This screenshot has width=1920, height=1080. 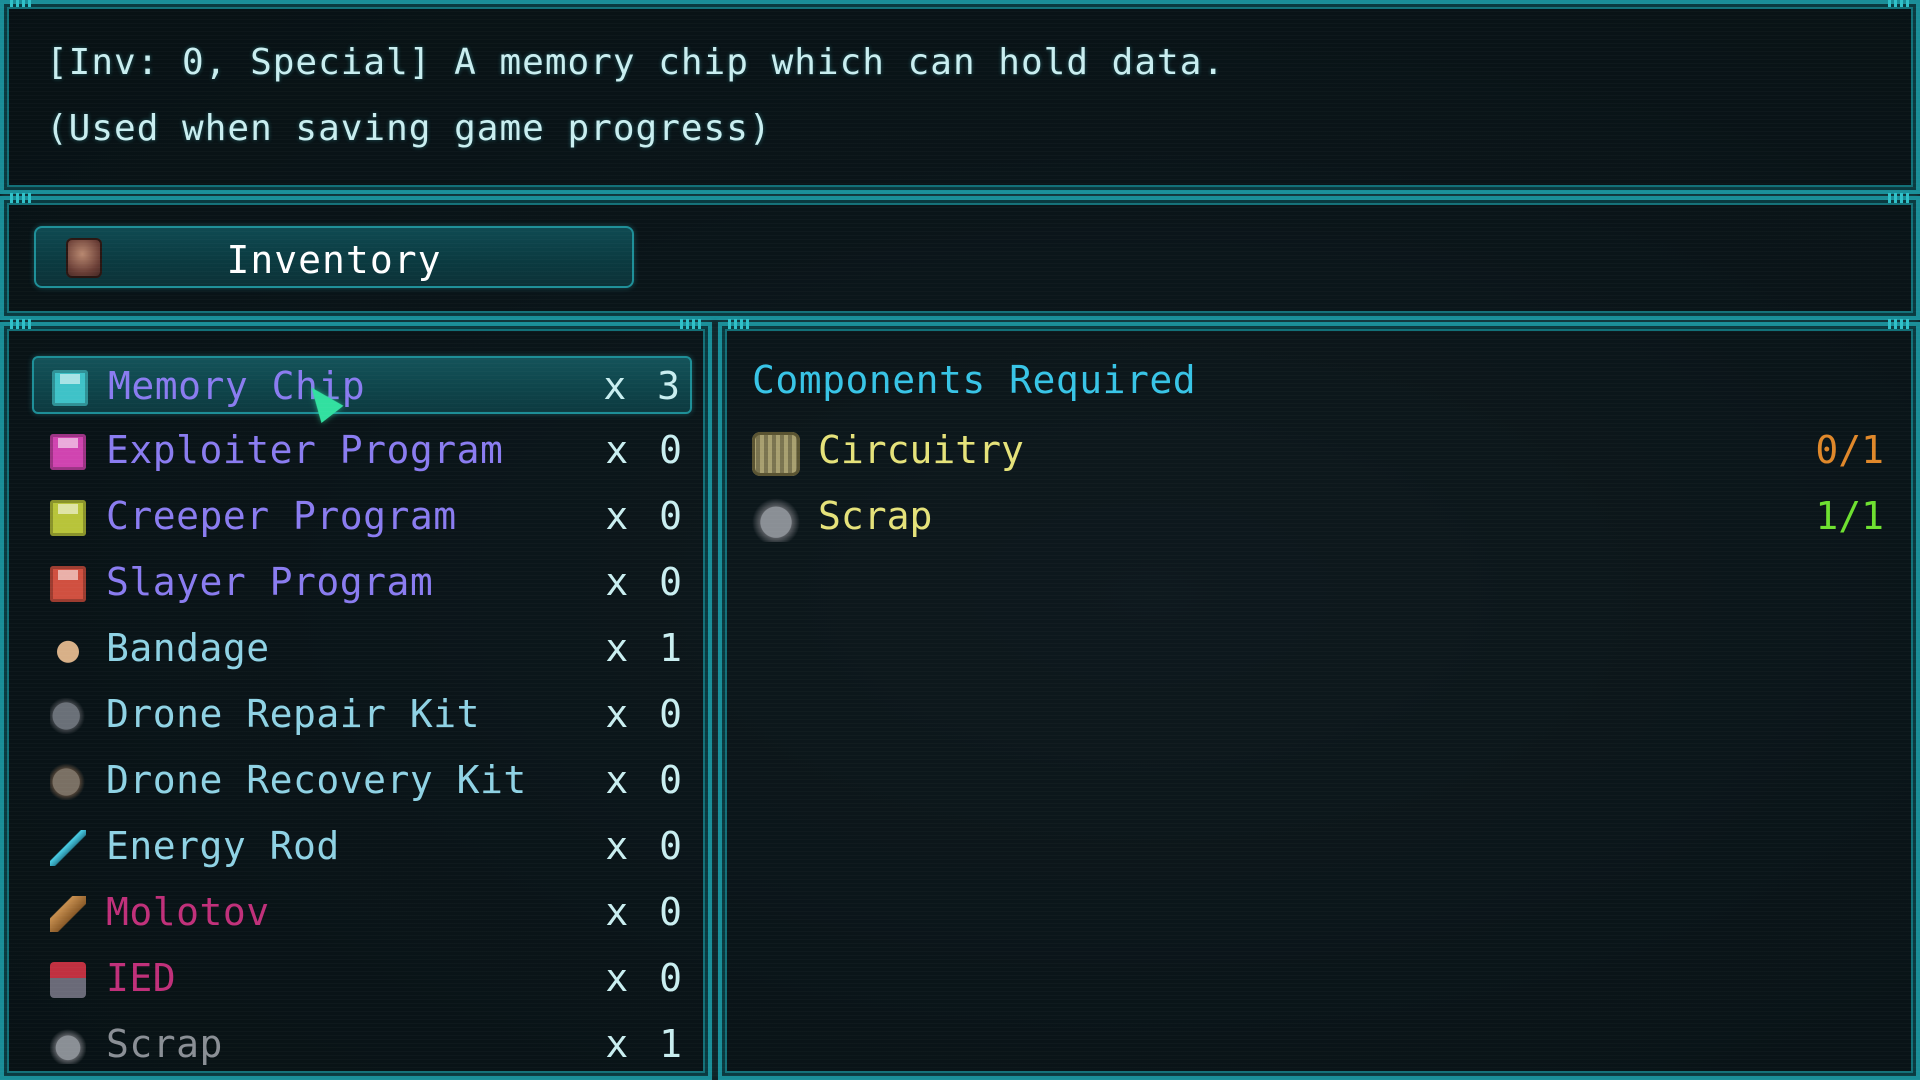 I want to click on inventory-item: IED x 0, so click(x=362, y=979).